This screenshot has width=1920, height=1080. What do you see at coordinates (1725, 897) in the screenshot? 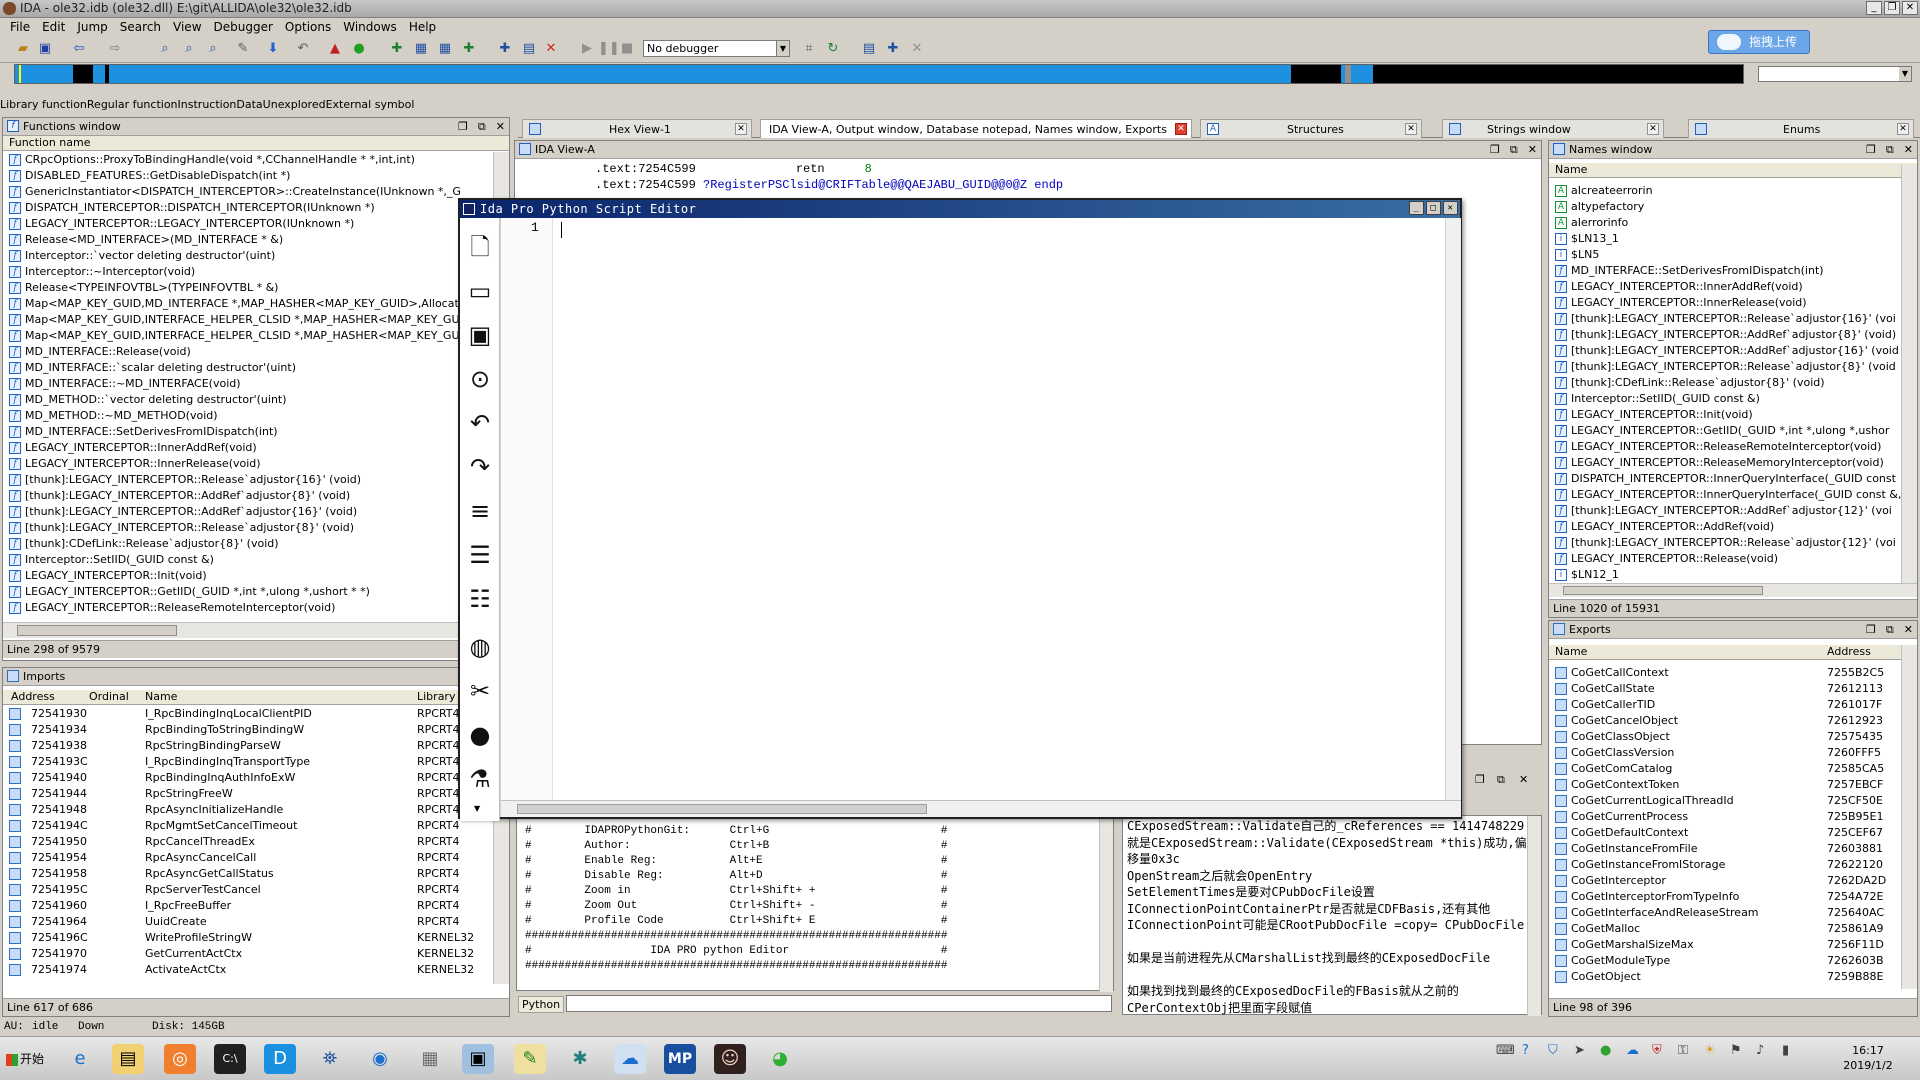
I see `table-row: CoGetInterceptorFromTypeInfo 7254A72E` at bounding box center [1725, 897].